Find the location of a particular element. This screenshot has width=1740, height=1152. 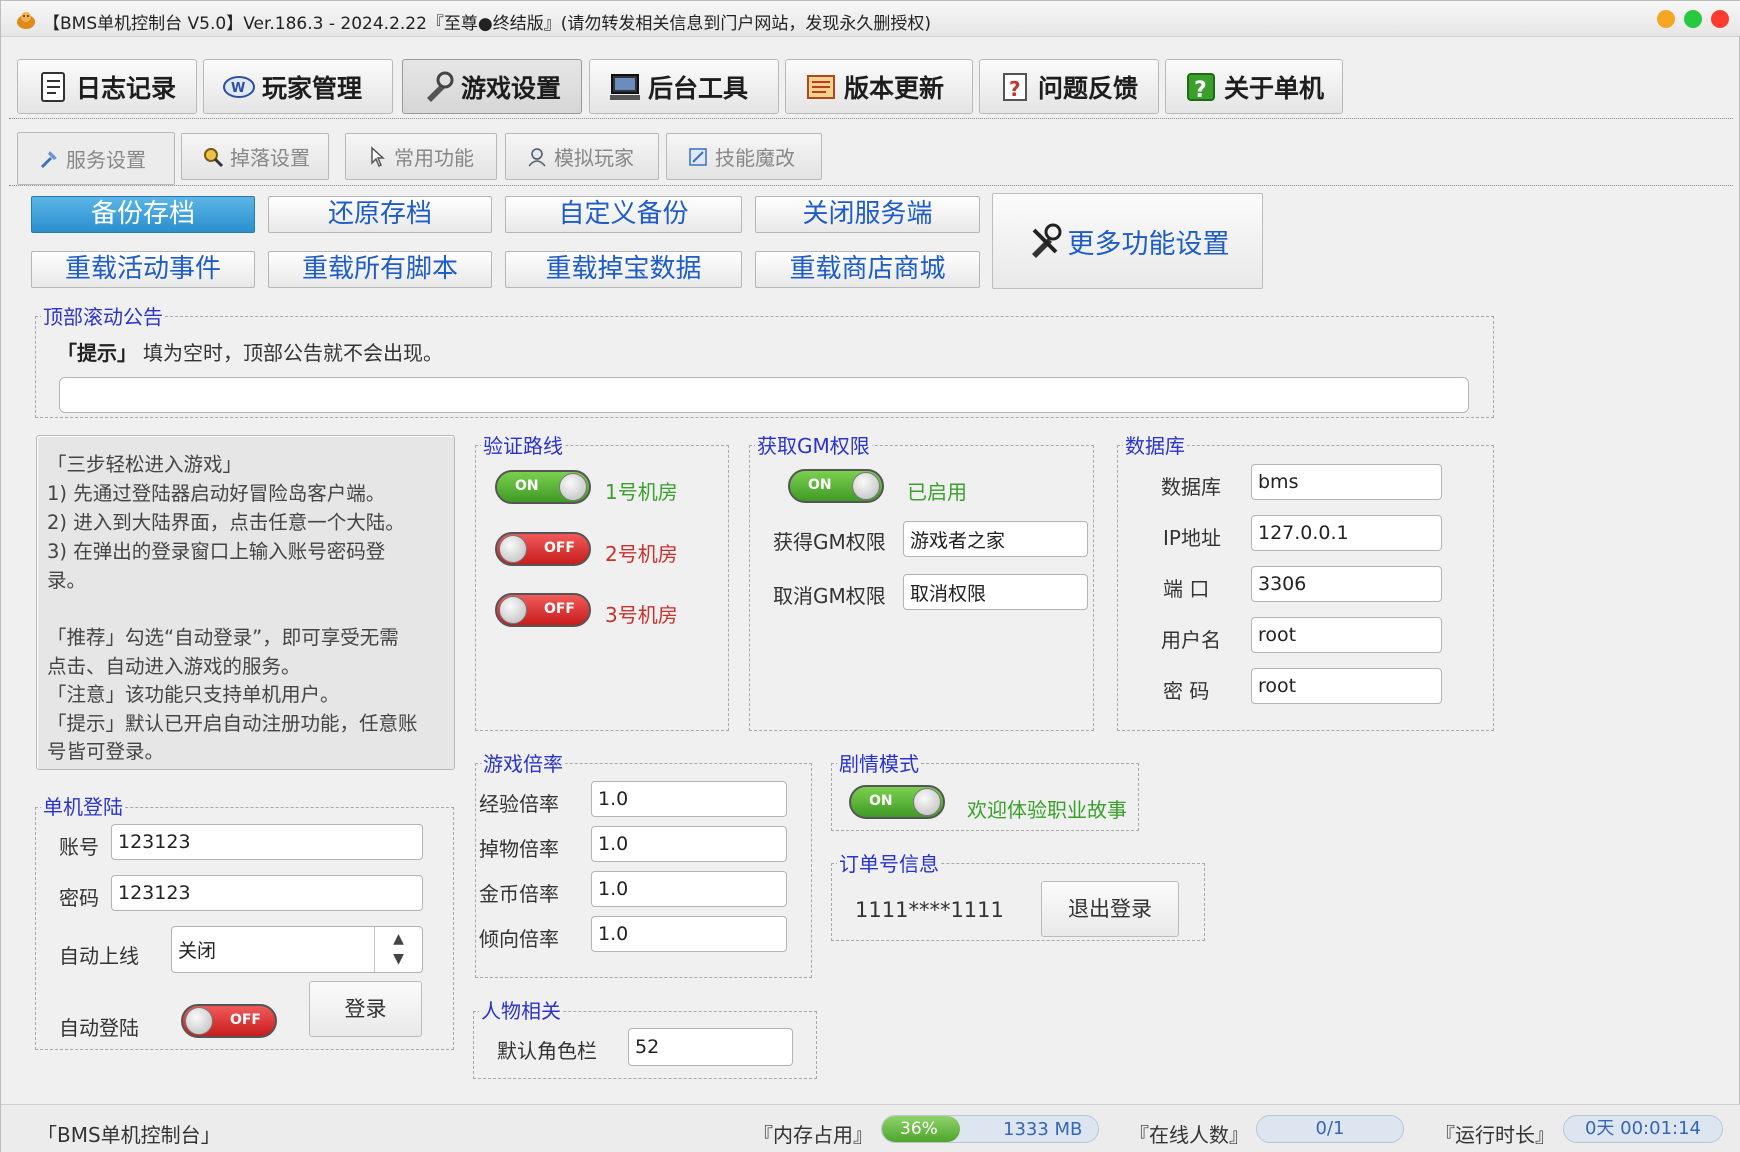

maximize-button is located at coordinates (1693, 19).